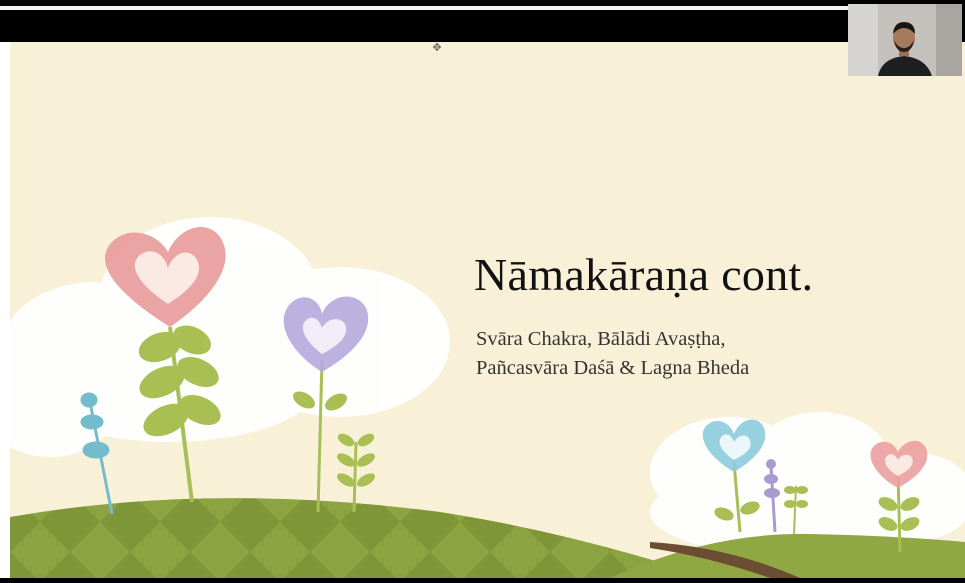  Describe the element at coordinates (360, 538) in the screenshot. I see `hill-left` at that location.